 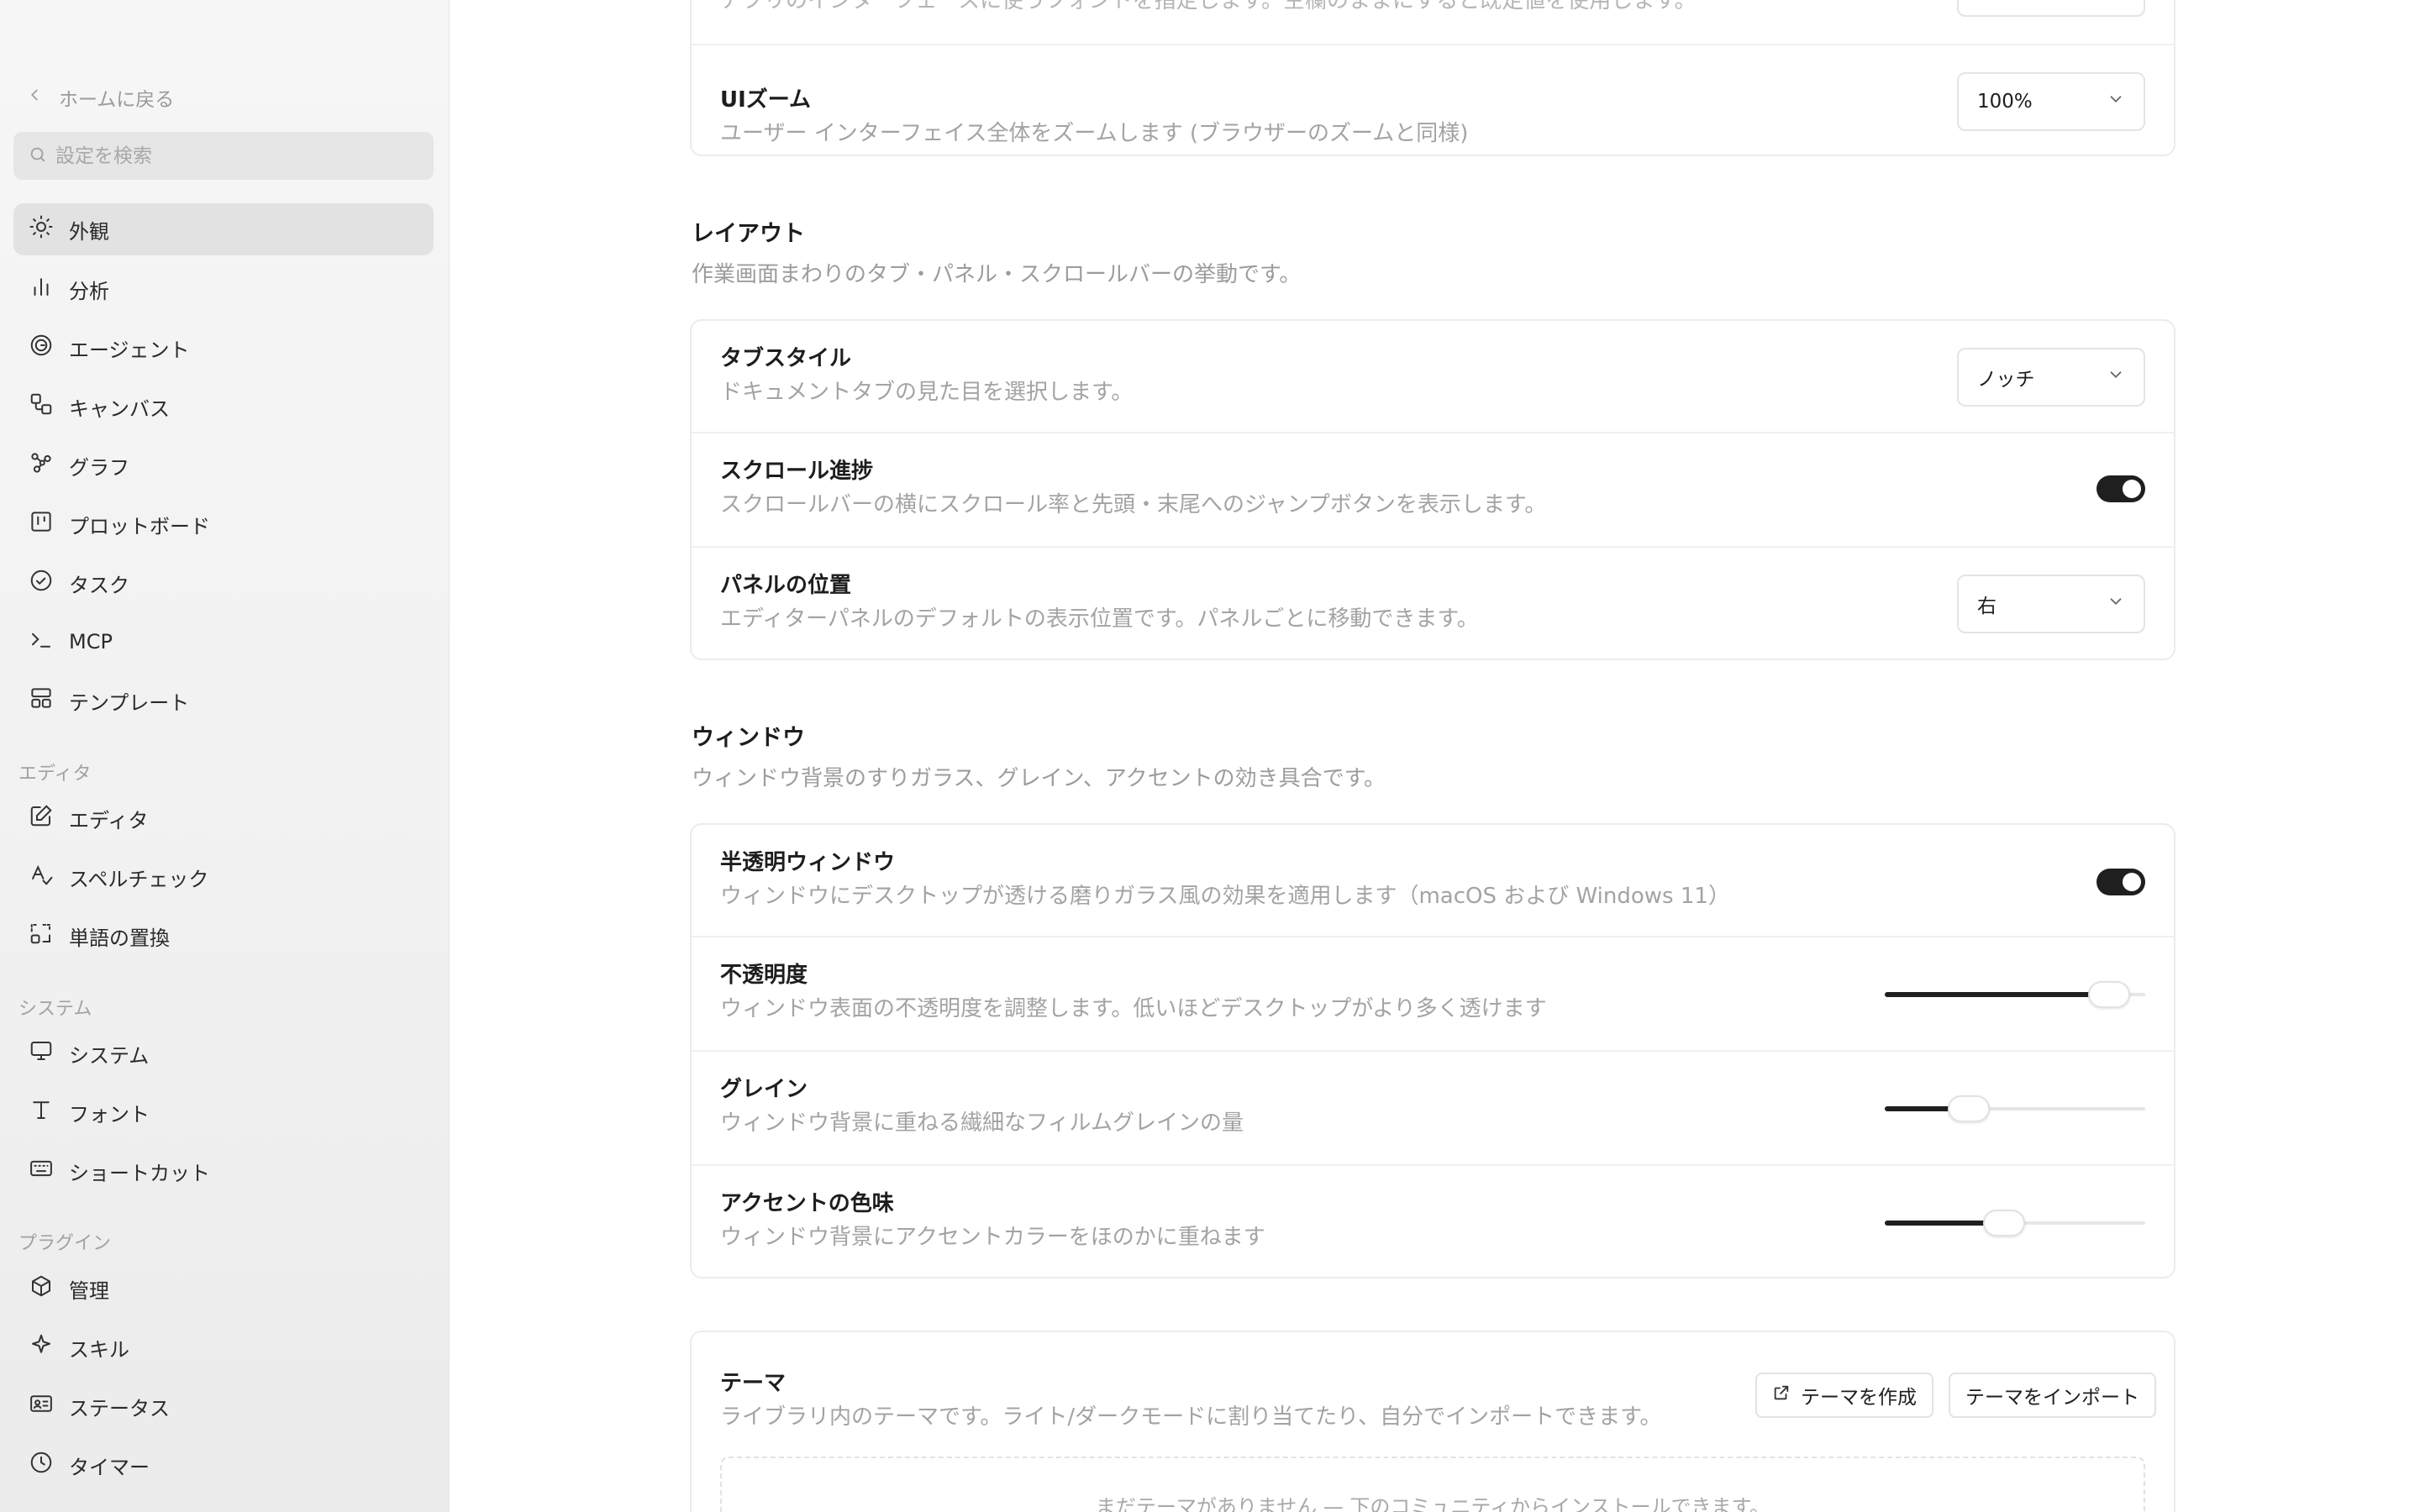 I want to click on sidebar-item-fonts: フォント, so click(x=224, y=1112).